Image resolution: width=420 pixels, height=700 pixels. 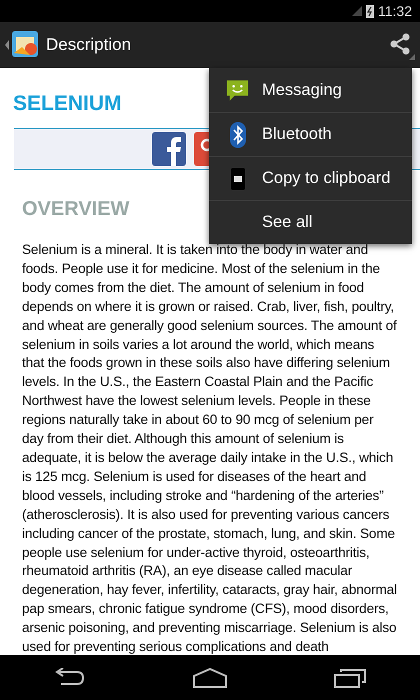 What do you see at coordinates (89, 45) in the screenshot?
I see `screen-title: Description` at bounding box center [89, 45].